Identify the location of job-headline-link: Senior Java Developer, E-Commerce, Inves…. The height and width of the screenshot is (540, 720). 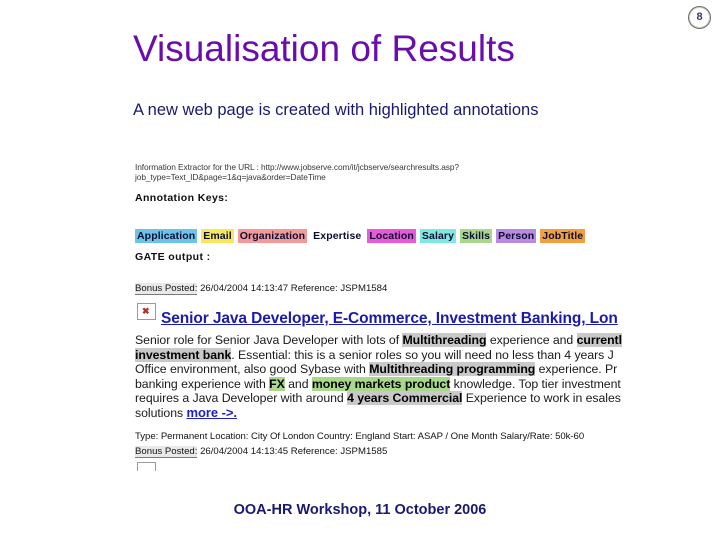
(389, 319).